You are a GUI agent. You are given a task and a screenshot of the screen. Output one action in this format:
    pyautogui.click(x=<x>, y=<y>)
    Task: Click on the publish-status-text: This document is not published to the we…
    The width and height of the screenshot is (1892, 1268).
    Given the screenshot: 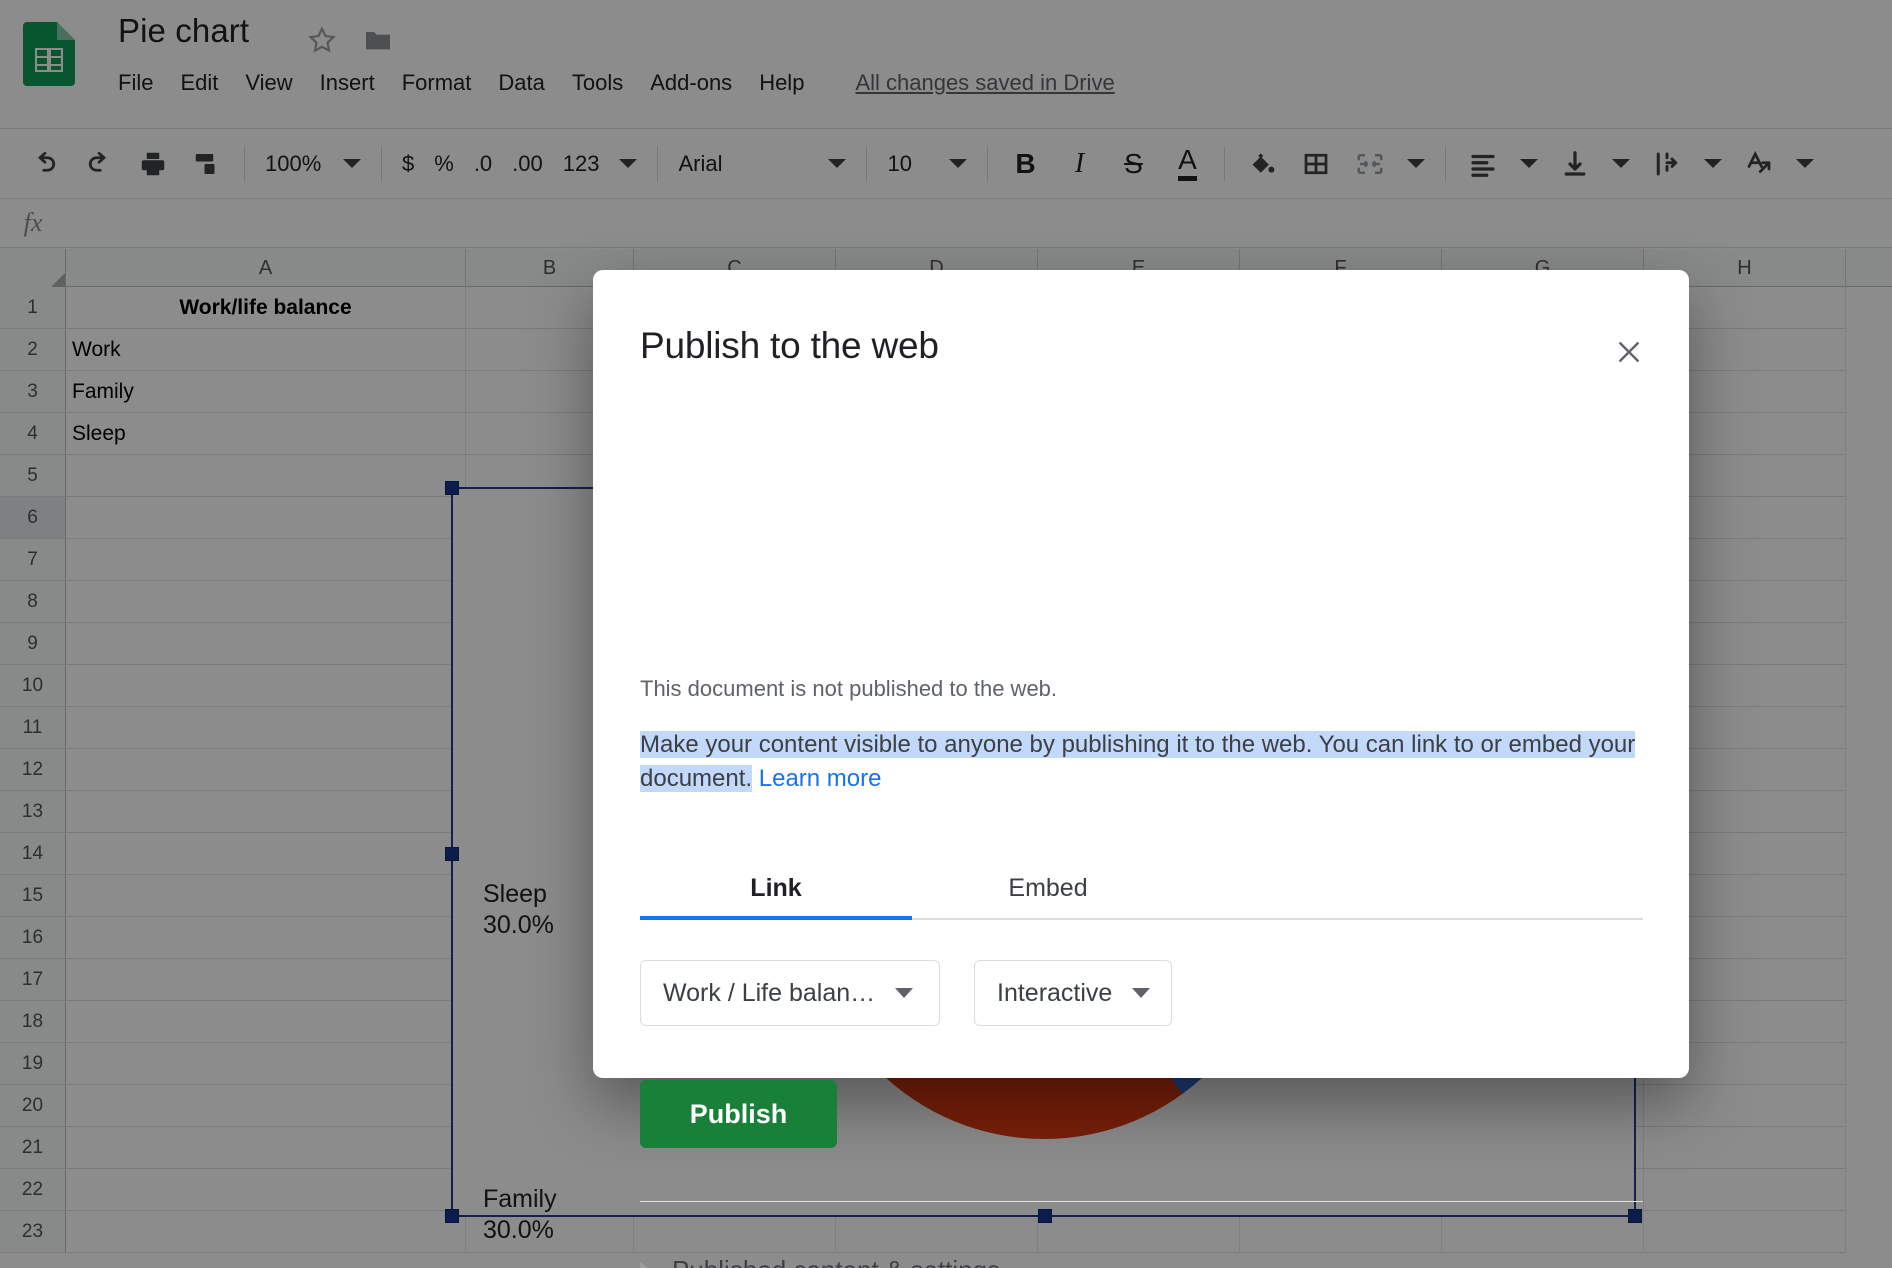 What is the action you would take?
    pyautogui.click(x=849, y=688)
    